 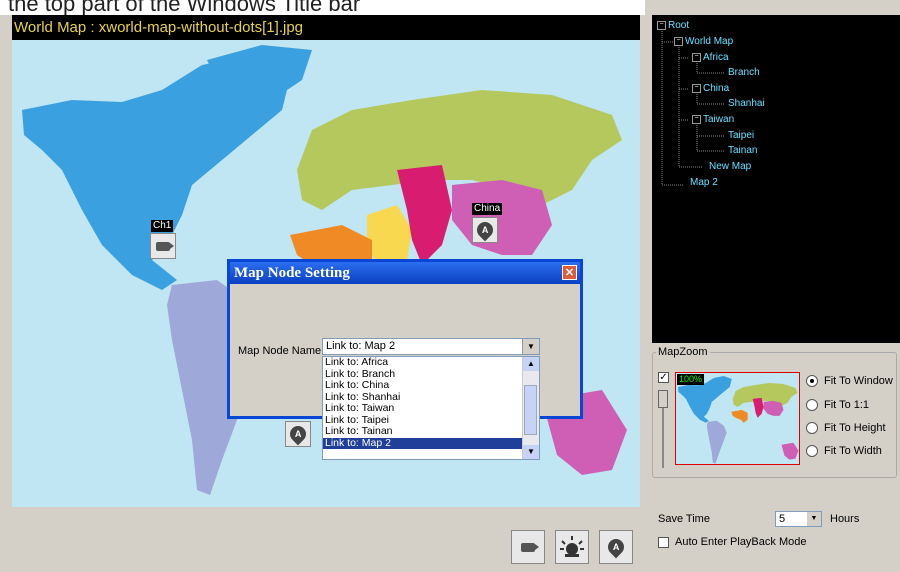 I want to click on china-region, so click(x=502, y=217).